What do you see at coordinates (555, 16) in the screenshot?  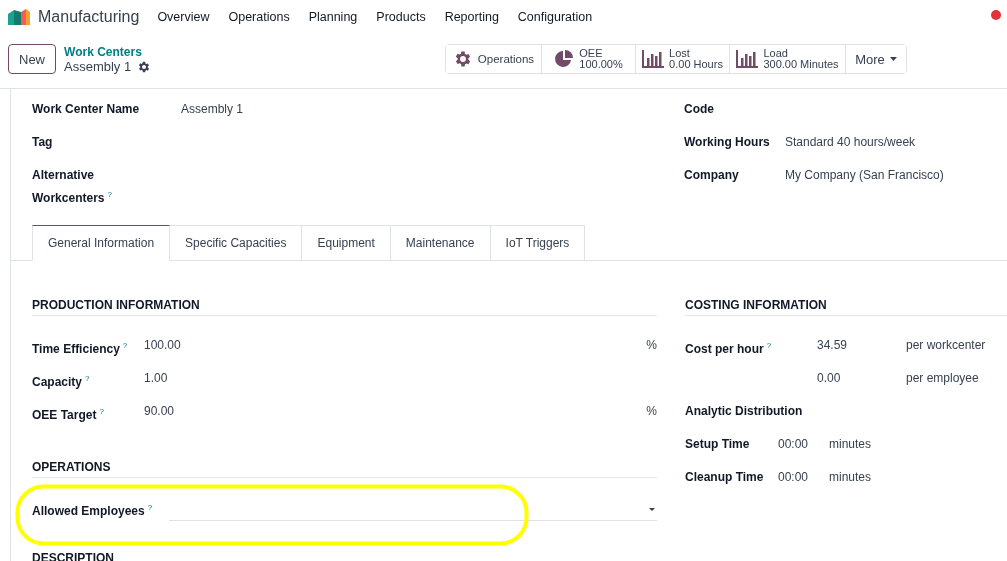 I see `menu-item: Configuration` at bounding box center [555, 16].